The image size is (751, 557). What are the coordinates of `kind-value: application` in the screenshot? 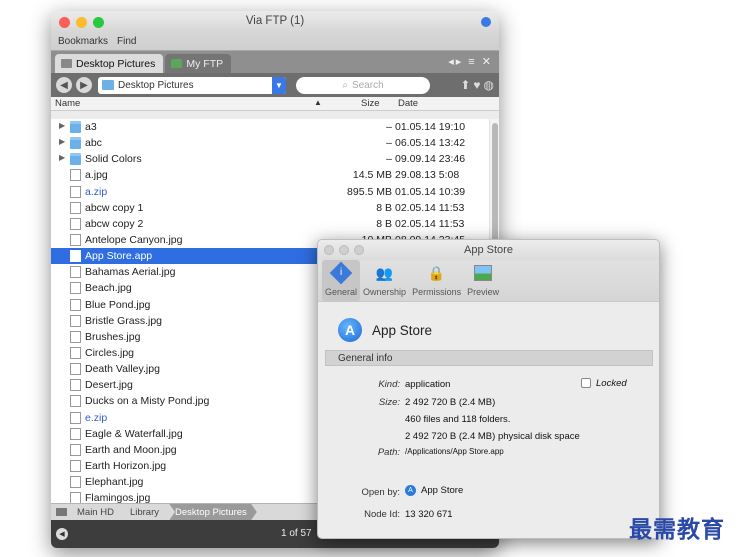 It's located at (428, 384).